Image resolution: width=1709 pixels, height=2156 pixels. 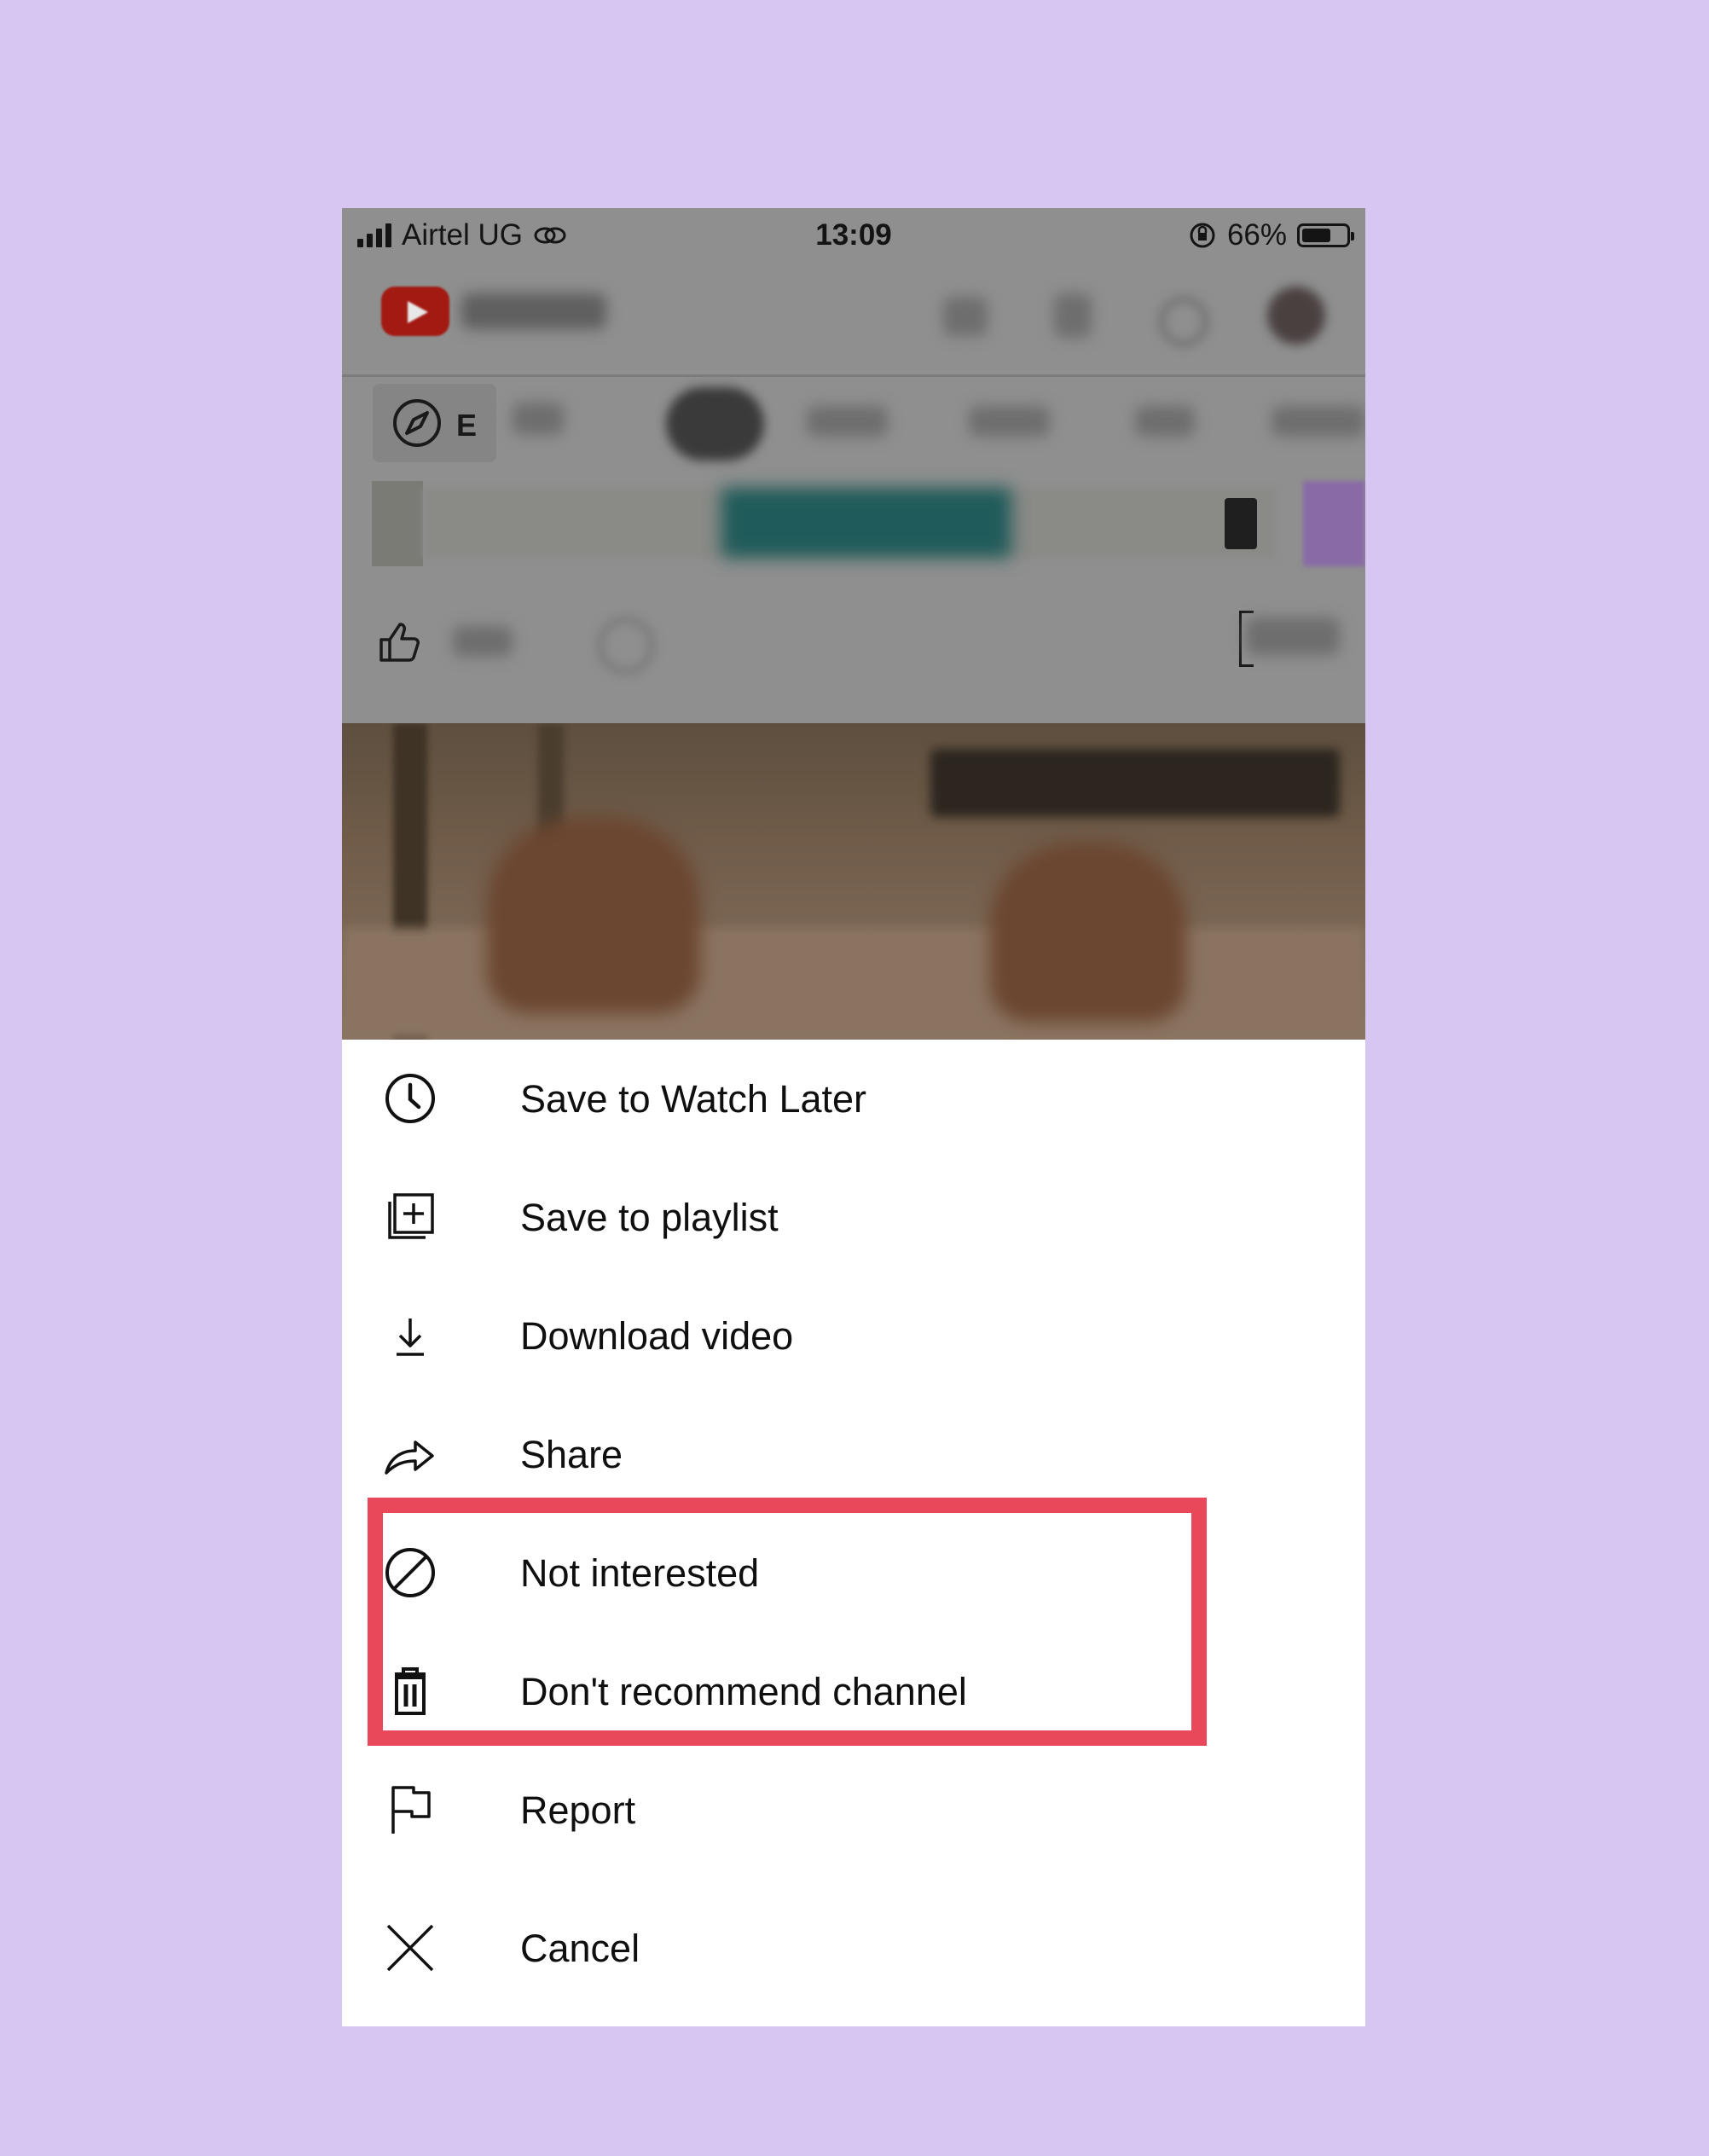 What do you see at coordinates (853, 1454) in the screenshot?
I see `menu-item-share: Share` at bounding box center [853, 1454].